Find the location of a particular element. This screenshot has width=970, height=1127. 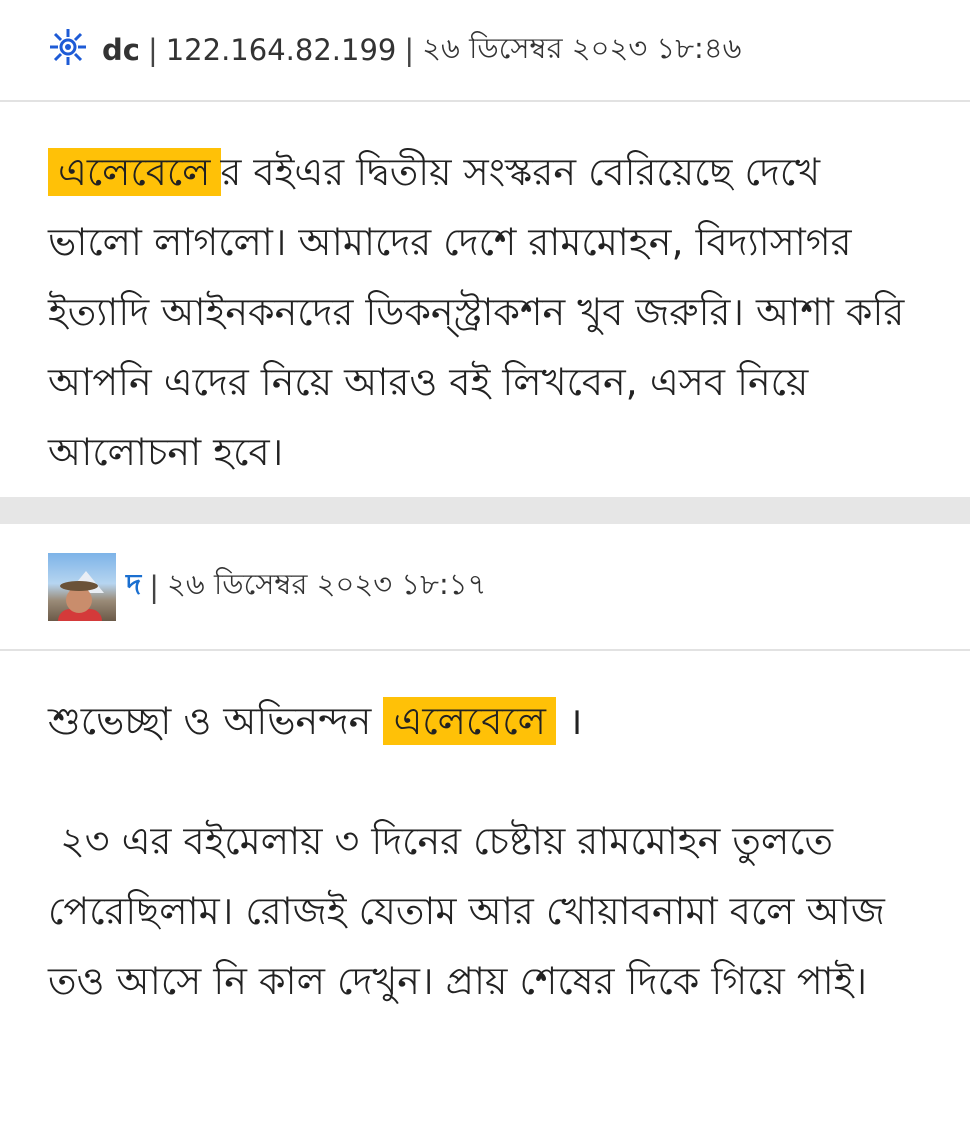

comment-header: দ | ২৬ ডিসেম্বর ২০২৩ ১৮:১৭ is located at coordinates (485, 586).